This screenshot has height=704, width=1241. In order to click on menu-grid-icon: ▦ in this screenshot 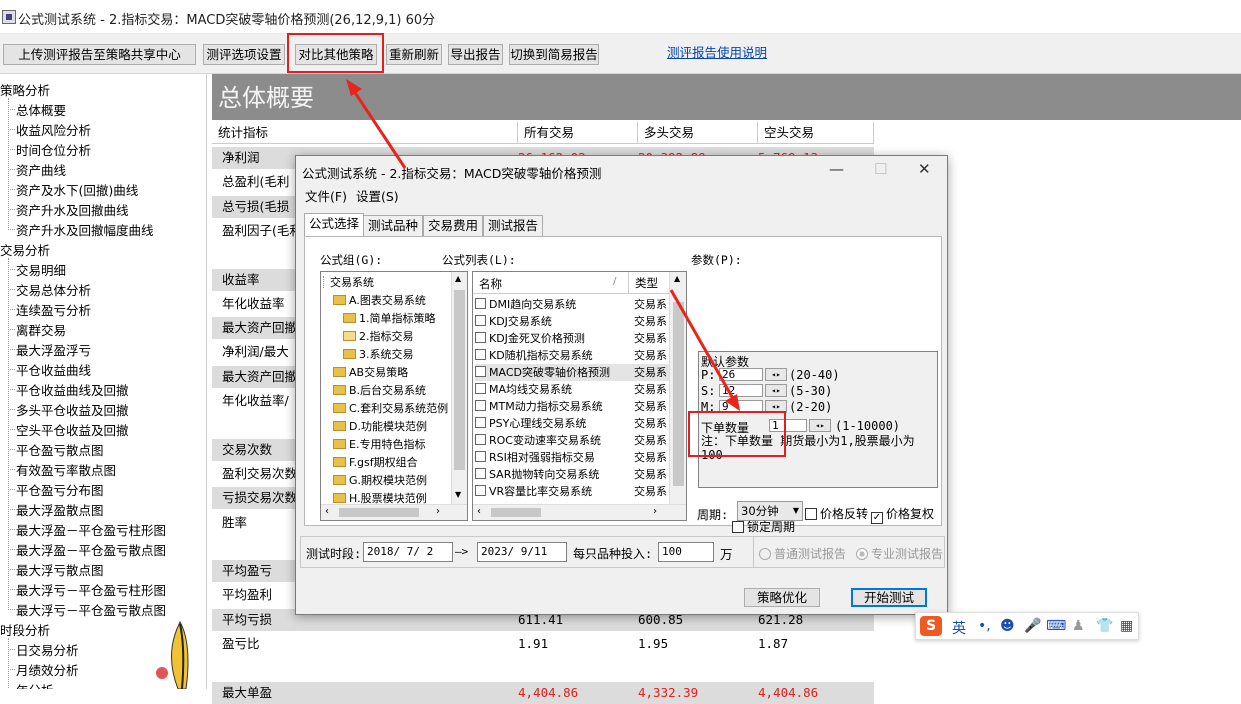, I will do `click(1126, 626)`.